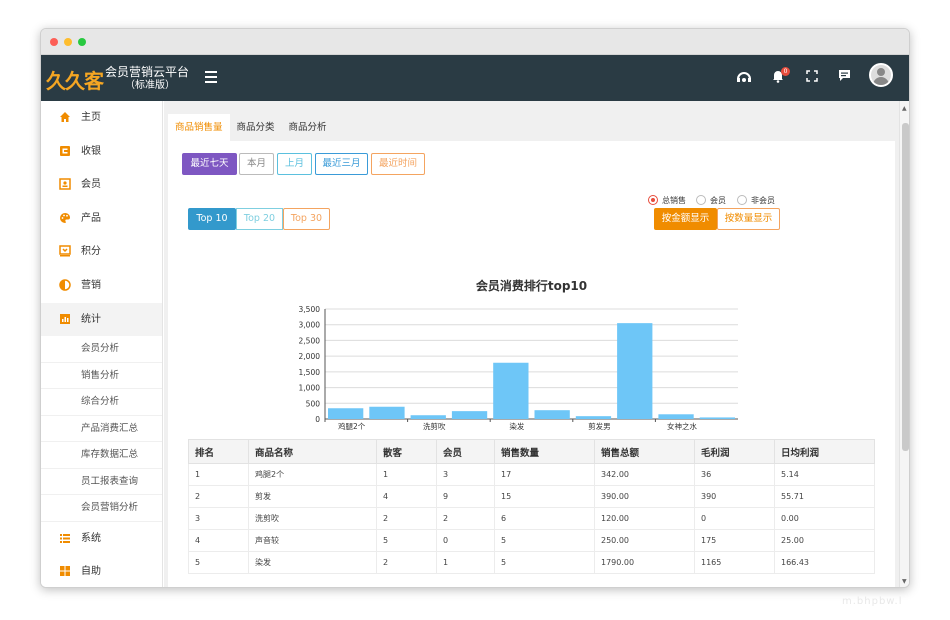  I want to click on scroll-up-icon: ▲, so click(904, 108).